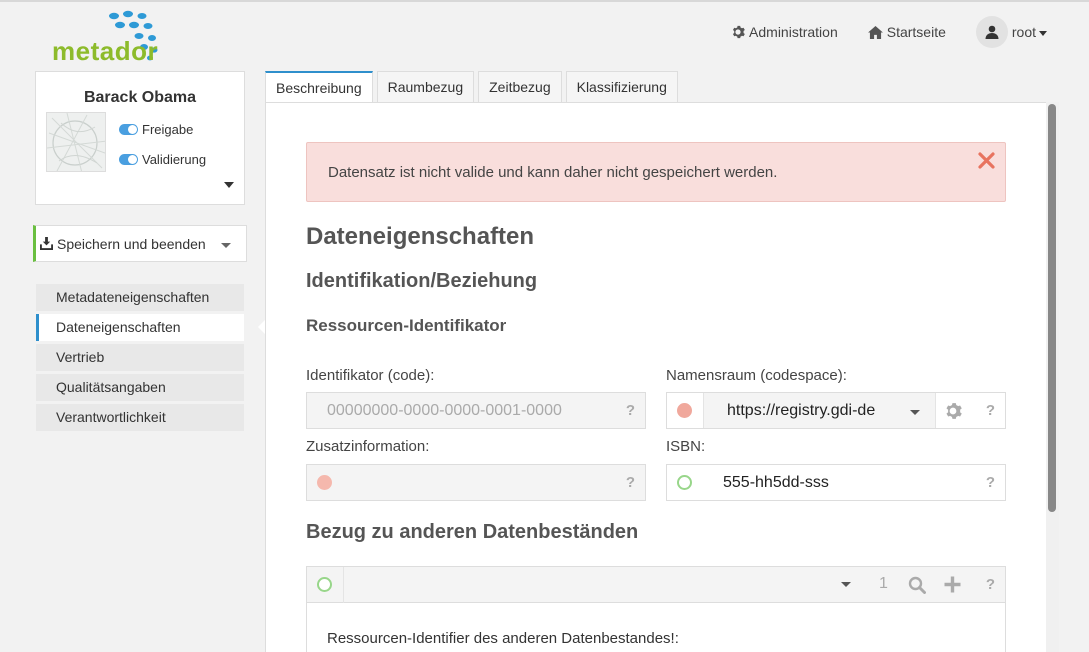 This screenshot has width=1089, height=652. What do you see at coordinates (520, 86) in the screenshot?
I see `tab-temporal: Zeitbezug` at bounding box center [520, 86].